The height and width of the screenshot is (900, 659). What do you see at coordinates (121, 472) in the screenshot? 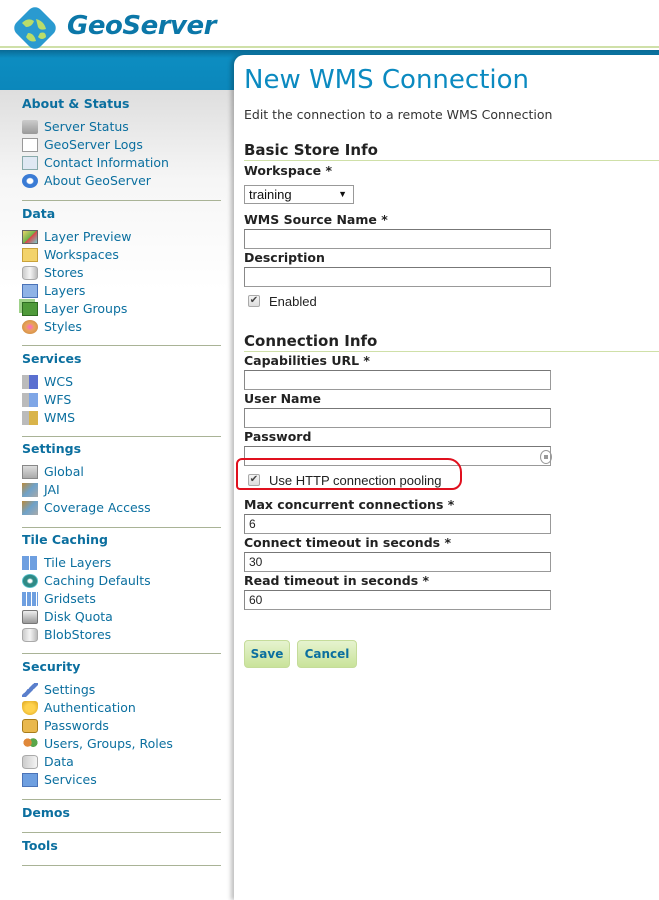
I see `sidebar-item-global: Global` at bounding box center [121, 472].